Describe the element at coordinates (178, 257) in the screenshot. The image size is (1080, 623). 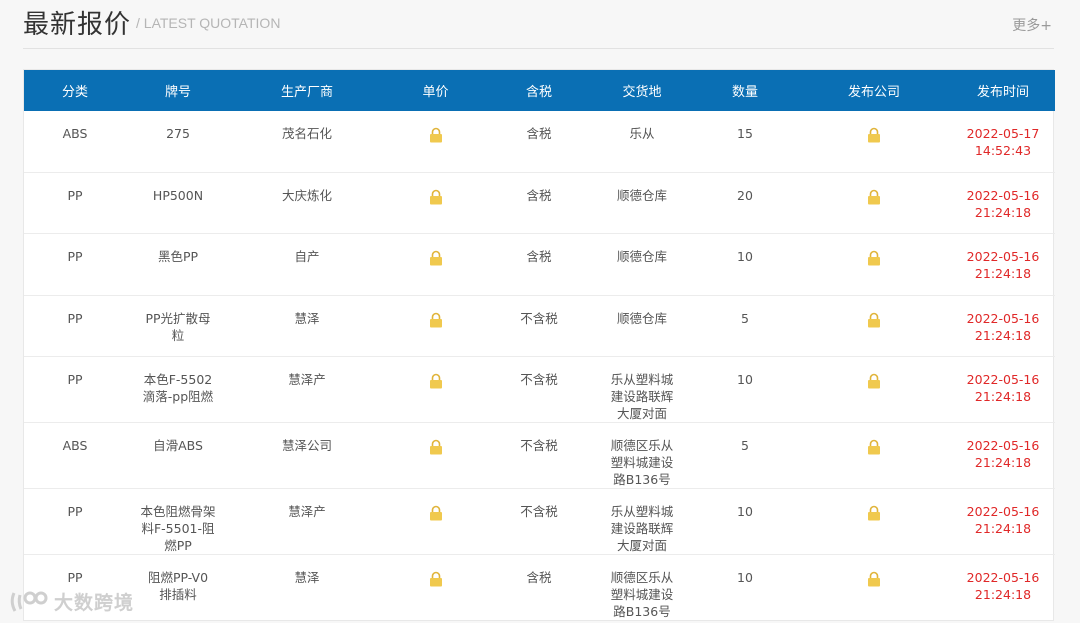
I see `cell-grade-text: 黑色PP` at that location.